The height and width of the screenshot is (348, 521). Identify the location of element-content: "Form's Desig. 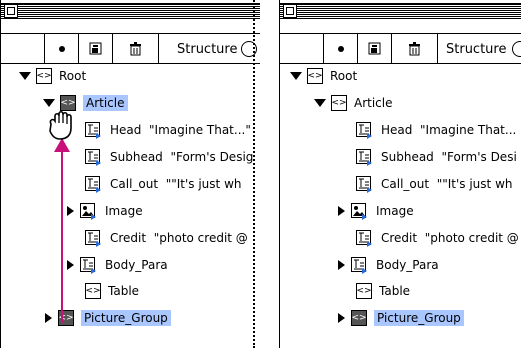
(212, 157).